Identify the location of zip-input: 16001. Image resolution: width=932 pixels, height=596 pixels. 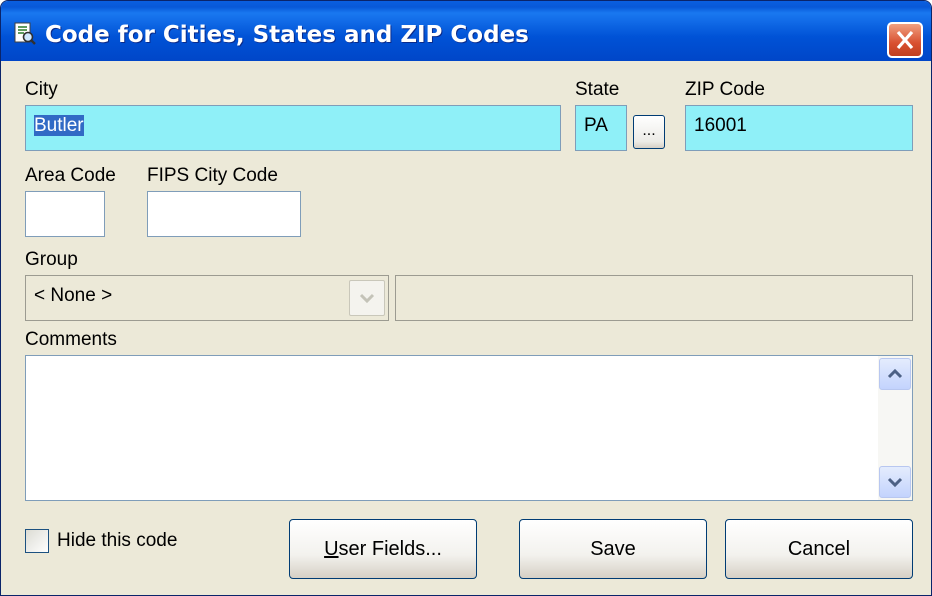
(799, 128).